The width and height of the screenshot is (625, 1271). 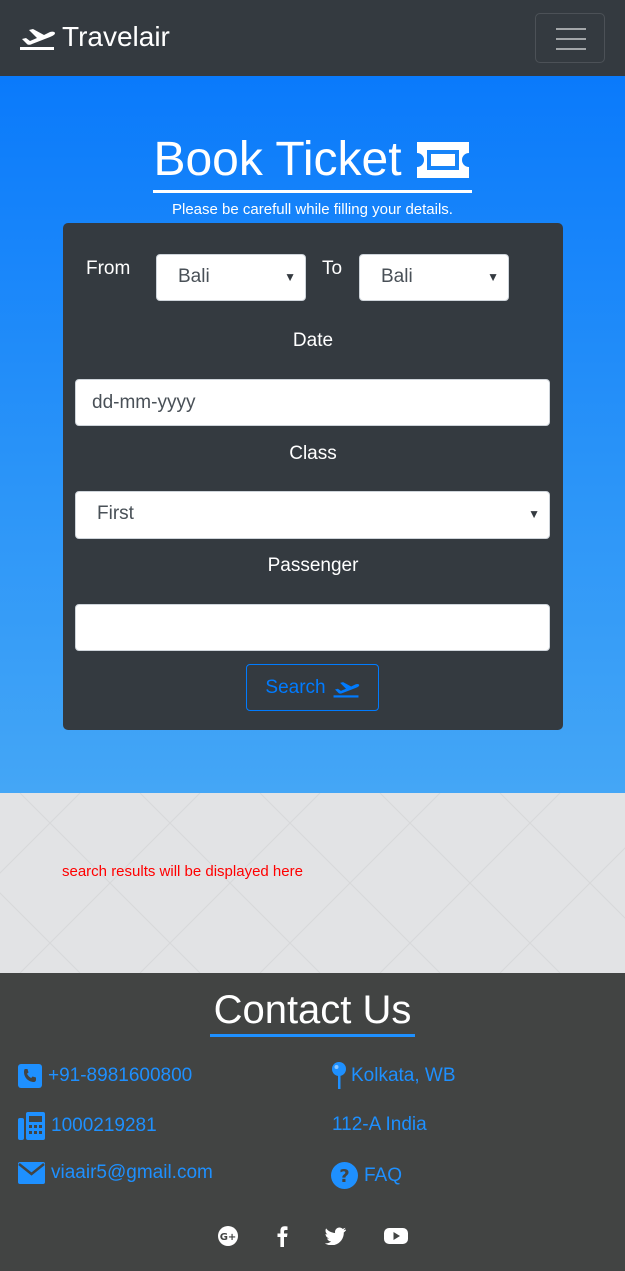 I want to click on twitter-icon, so click(x=335, y=1236).